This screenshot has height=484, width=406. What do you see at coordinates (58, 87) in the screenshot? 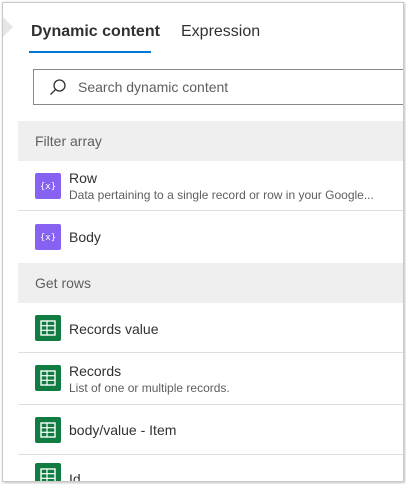
I see `search-icon` at bounding box center [58, 87].